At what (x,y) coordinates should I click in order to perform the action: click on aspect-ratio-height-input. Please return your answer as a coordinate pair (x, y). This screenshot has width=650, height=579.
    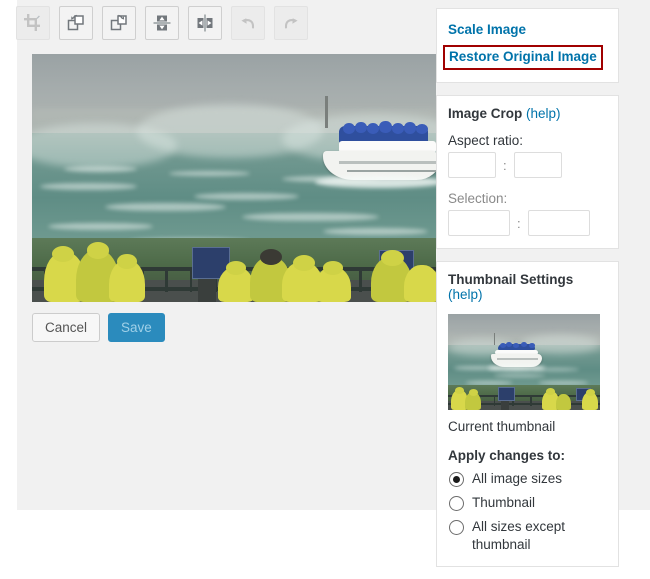
    Looking at the image, I should click on (537, 165).